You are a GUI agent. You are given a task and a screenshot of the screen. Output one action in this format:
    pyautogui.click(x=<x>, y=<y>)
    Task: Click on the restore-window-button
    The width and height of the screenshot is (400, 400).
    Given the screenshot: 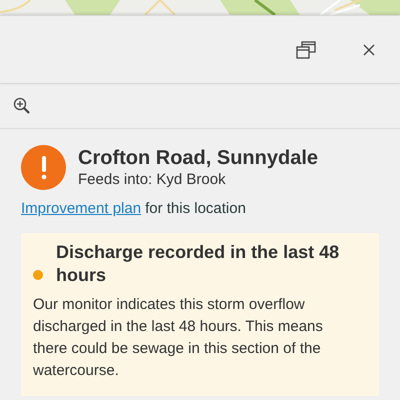 What is the action you would take?
    pyautogui.click(x=306, y=50)
    